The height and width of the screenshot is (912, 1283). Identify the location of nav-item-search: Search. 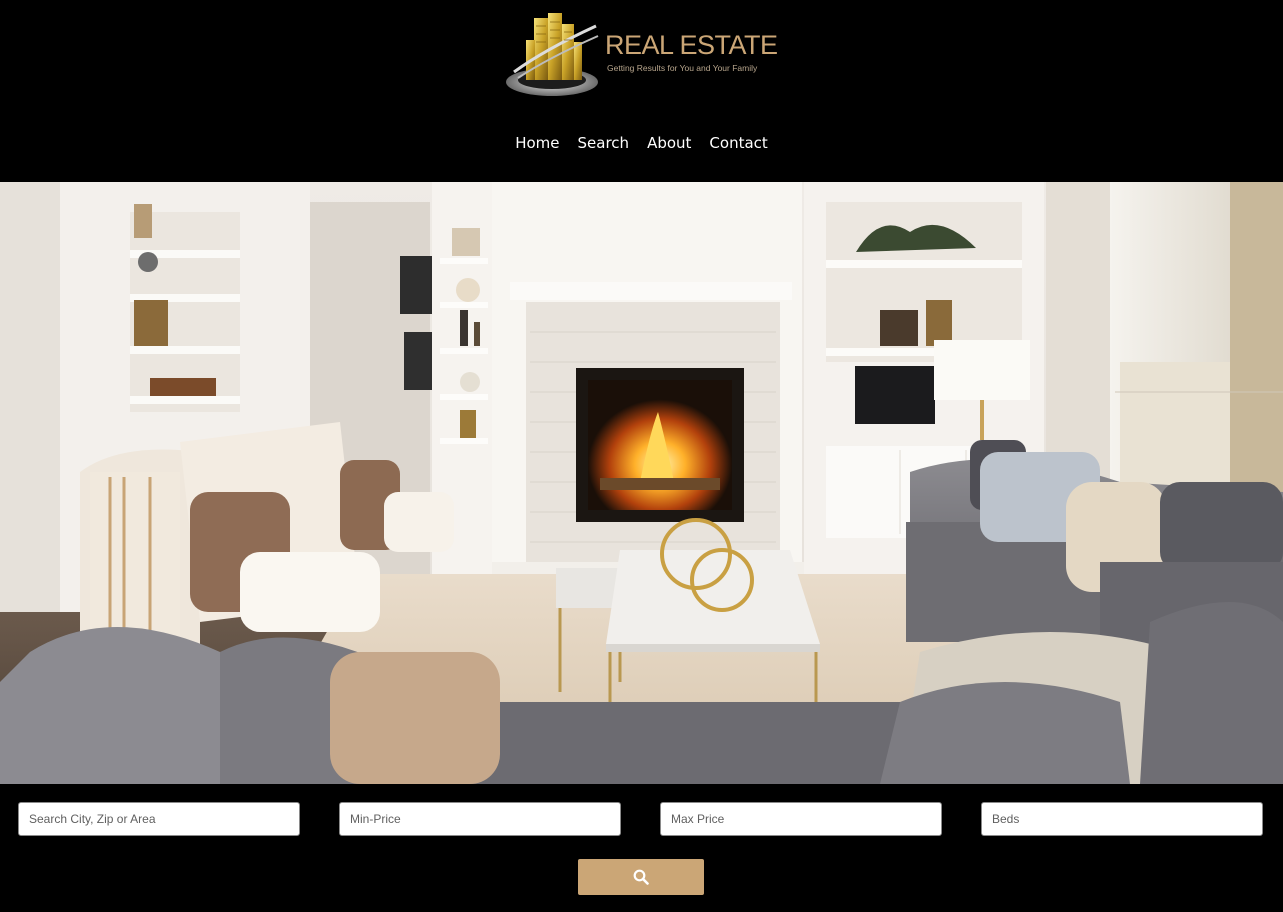
(604, 143).